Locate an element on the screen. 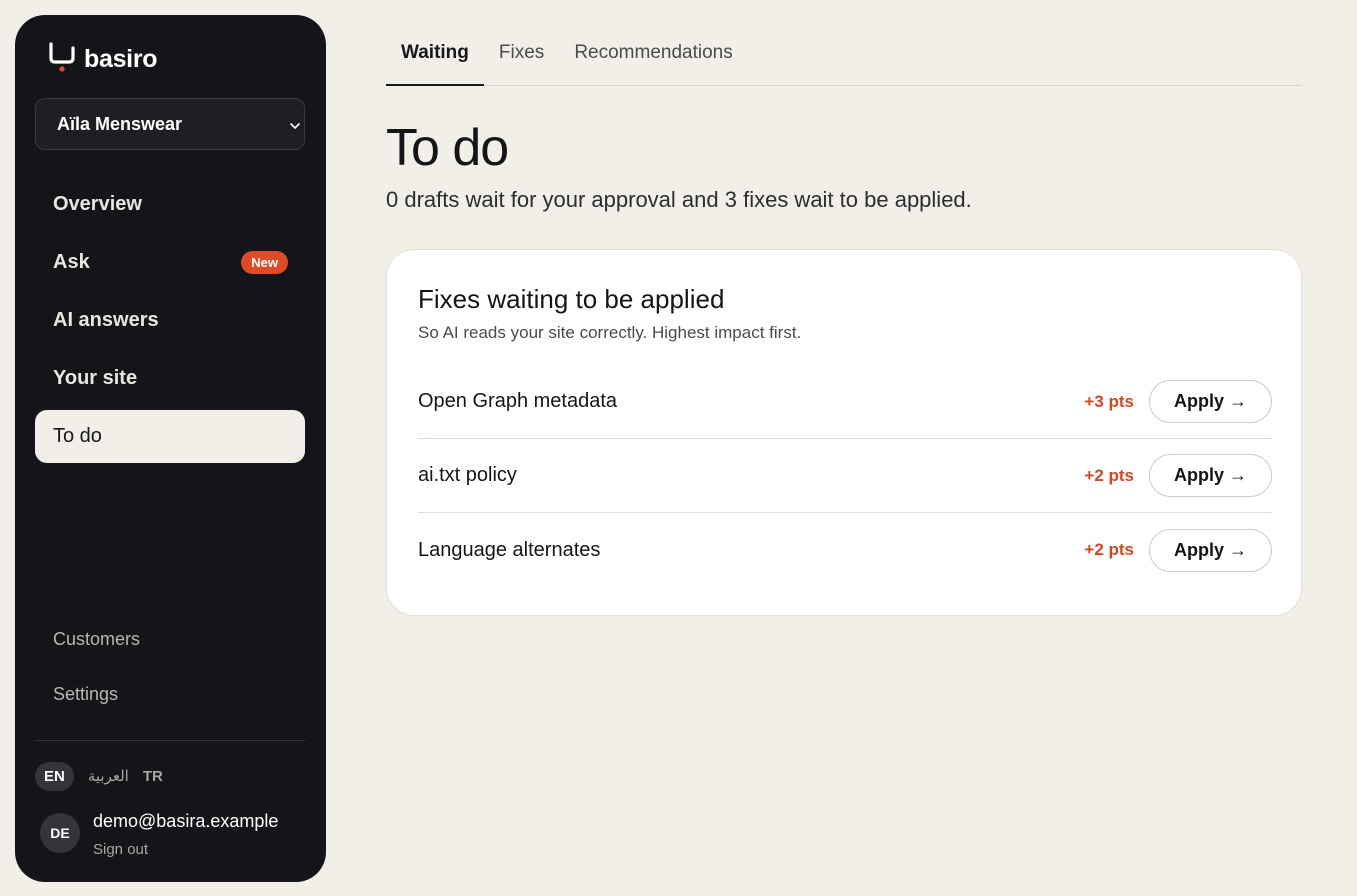 This screenshot has height=896, width=1357. nav-item-overview: Overview is located at coordinates (170, 204).